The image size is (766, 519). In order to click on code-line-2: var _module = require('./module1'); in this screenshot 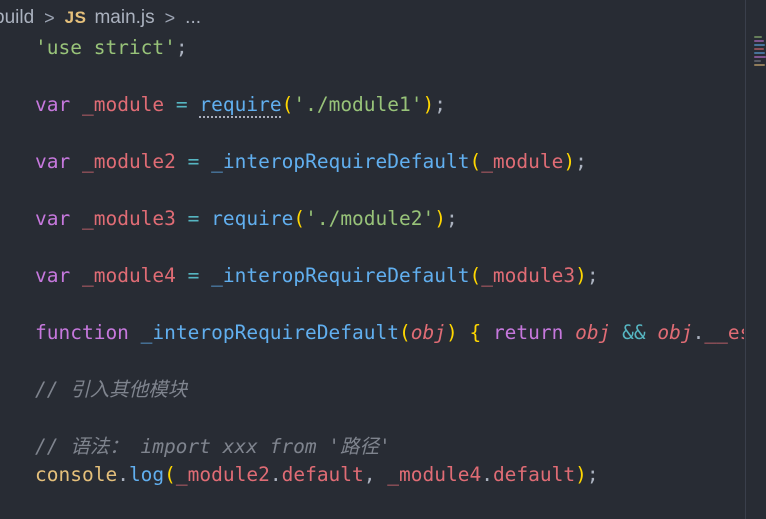, I will do `click(240, 105)`.